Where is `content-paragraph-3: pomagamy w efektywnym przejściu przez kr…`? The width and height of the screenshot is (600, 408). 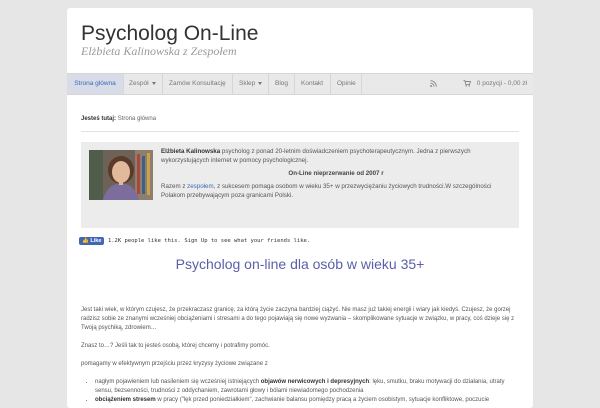 content-paragraph-3: pomagamy w efektywnym przejściu przez kr… is located at coordinates (174, 364).